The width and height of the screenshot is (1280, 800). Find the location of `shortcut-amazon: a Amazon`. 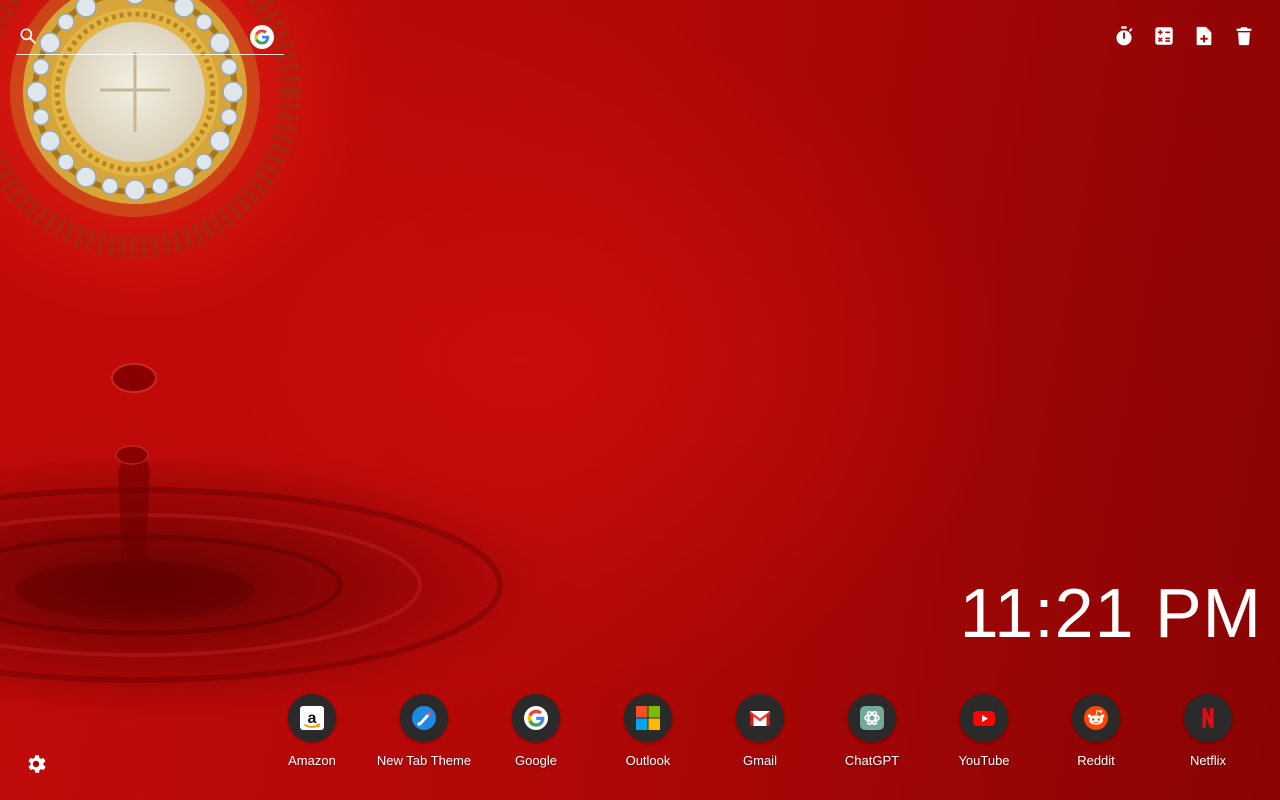

shortcut-amazon: a Amazon is located at coordinates (312, 734).